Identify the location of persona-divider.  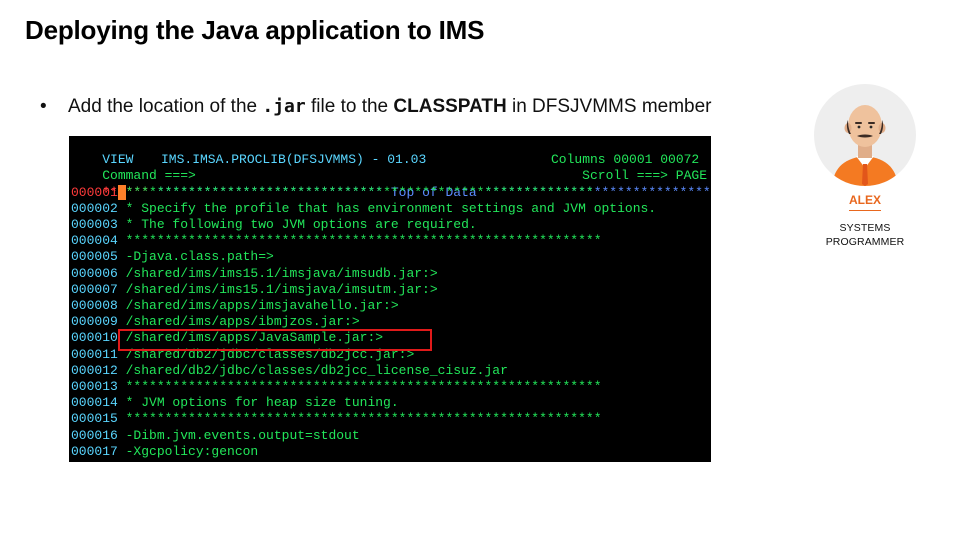
(865, 210).